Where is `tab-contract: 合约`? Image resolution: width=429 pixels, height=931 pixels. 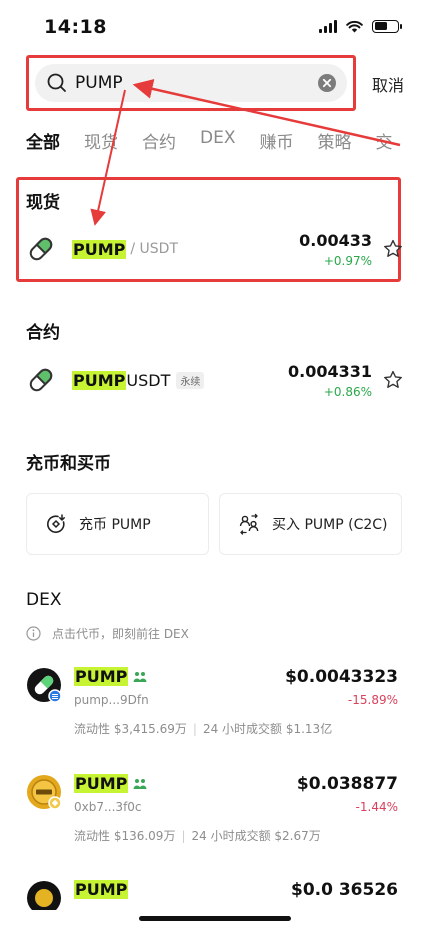 tab-contract: 合约 is located at coordinates (159, 140).